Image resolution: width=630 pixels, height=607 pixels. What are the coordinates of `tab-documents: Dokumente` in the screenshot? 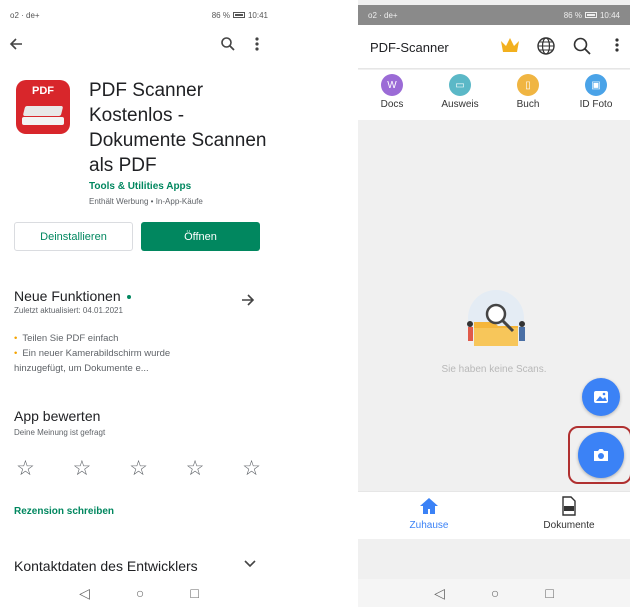 It's located at (569, 513).